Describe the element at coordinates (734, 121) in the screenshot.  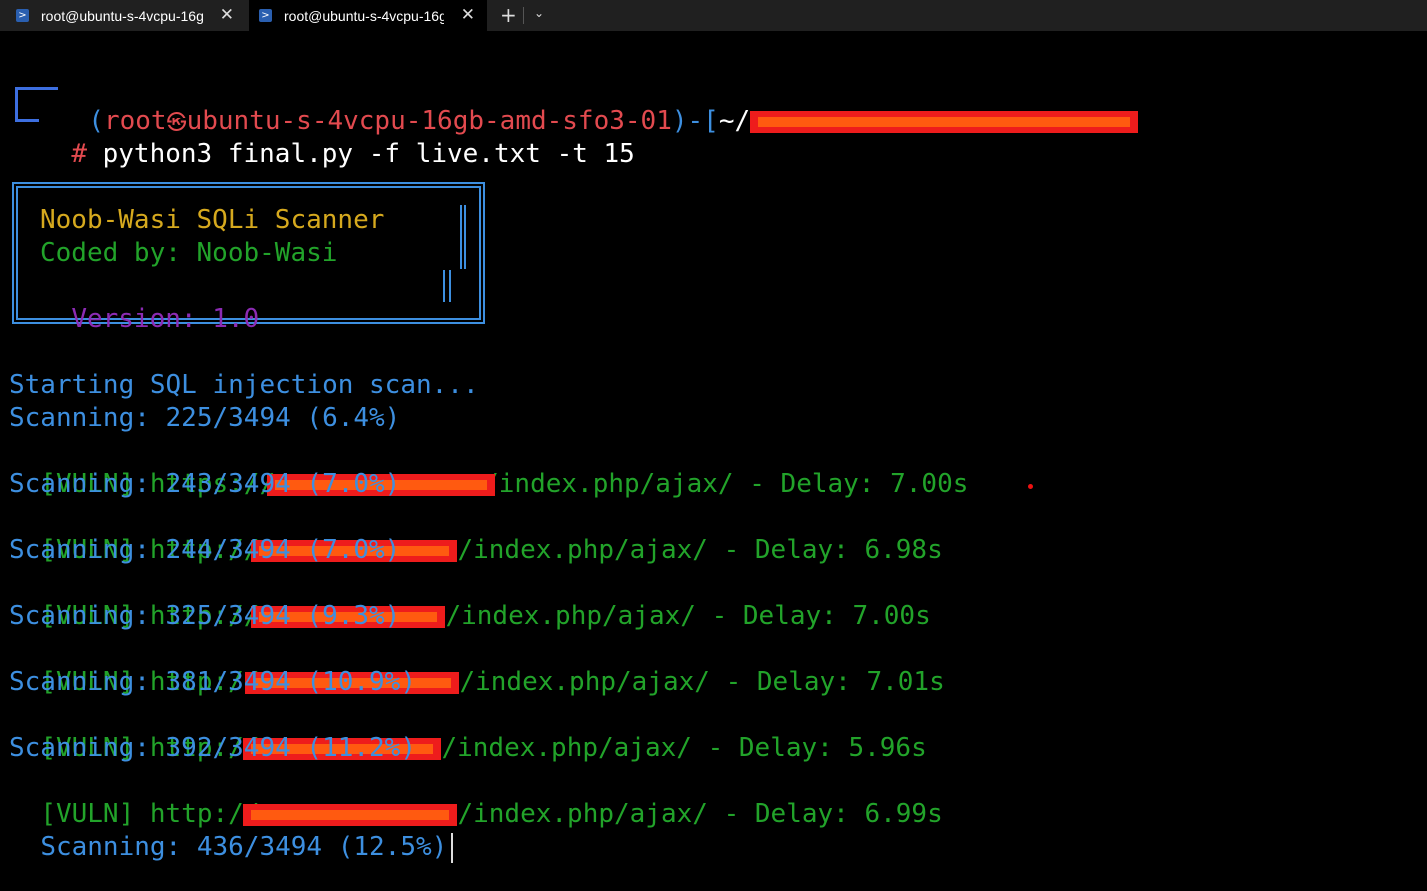
I see `prompt-dir: ~/` at that location.